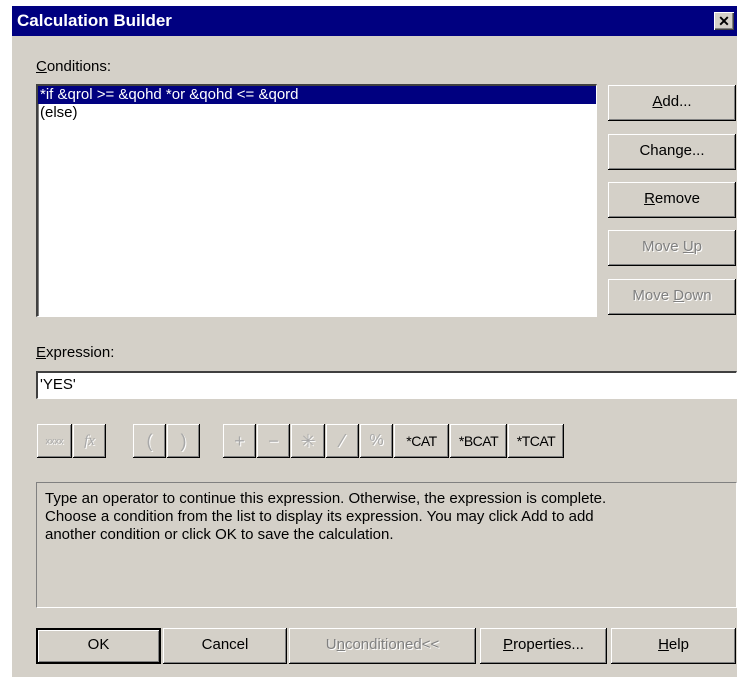 This screenshot has height=677, width=737. I want to click on remove-button: Remove, so click(672, 200).